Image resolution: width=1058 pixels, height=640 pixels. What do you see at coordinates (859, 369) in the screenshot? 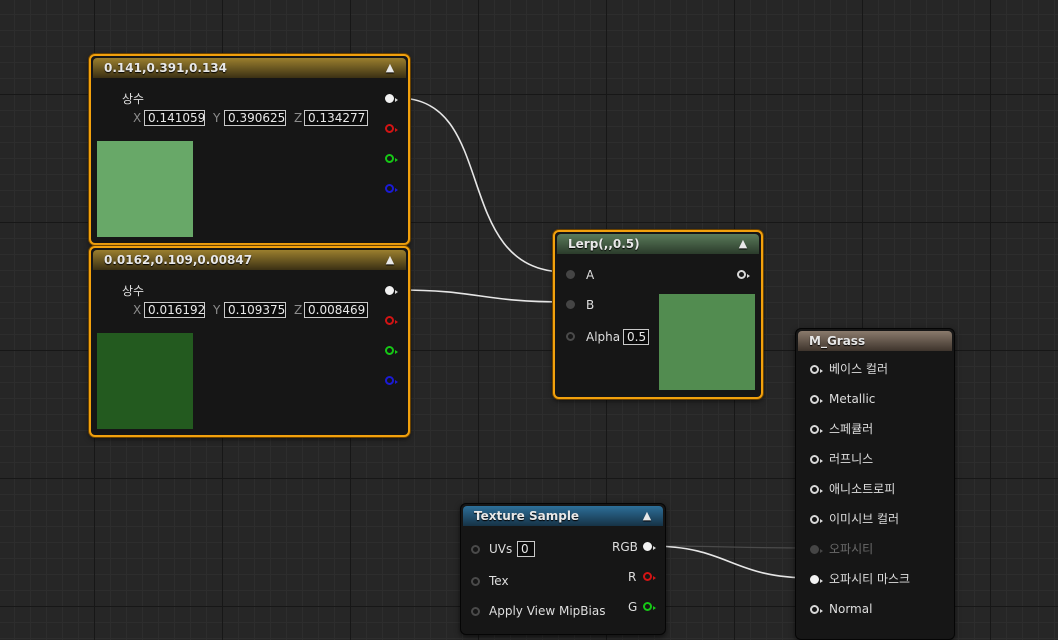
I see `input-base-color-label: 베이스 컬러` at bounding box center [859, 369].